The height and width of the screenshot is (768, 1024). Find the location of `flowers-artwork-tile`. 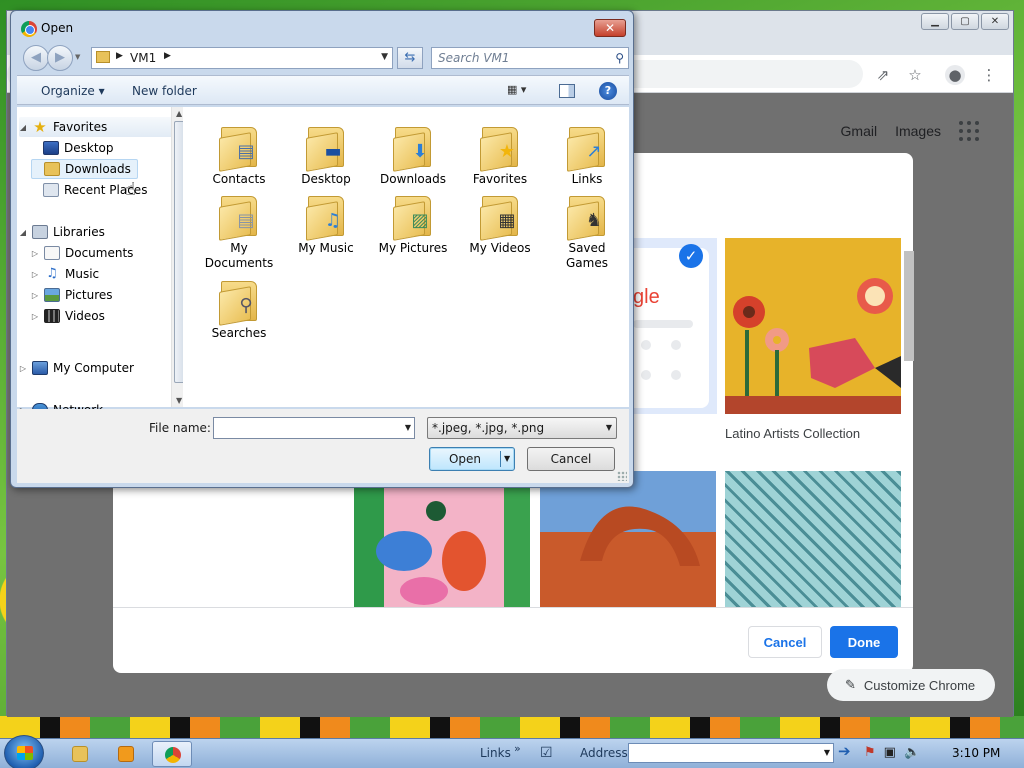

flowers-artwork-tile is located at coordinates (442, 539).